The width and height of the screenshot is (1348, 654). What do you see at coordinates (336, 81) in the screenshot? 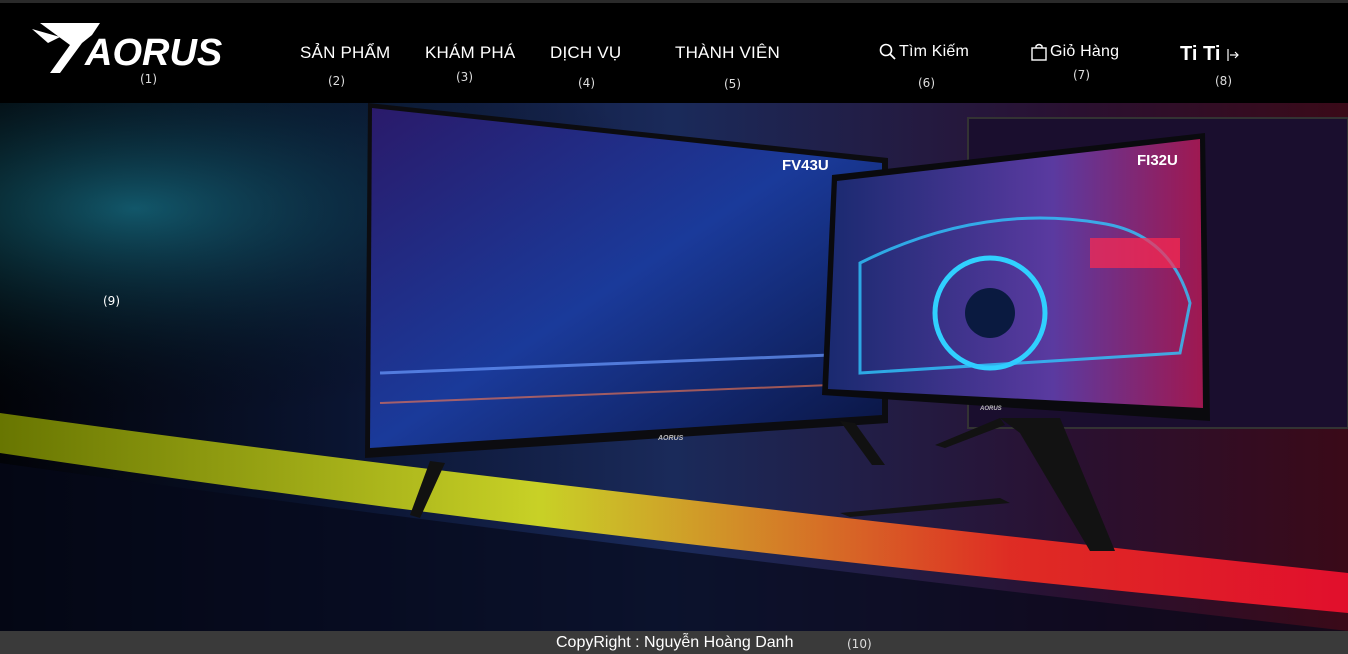
I see `marker-2: (2)` at bounding box center [336, 81].